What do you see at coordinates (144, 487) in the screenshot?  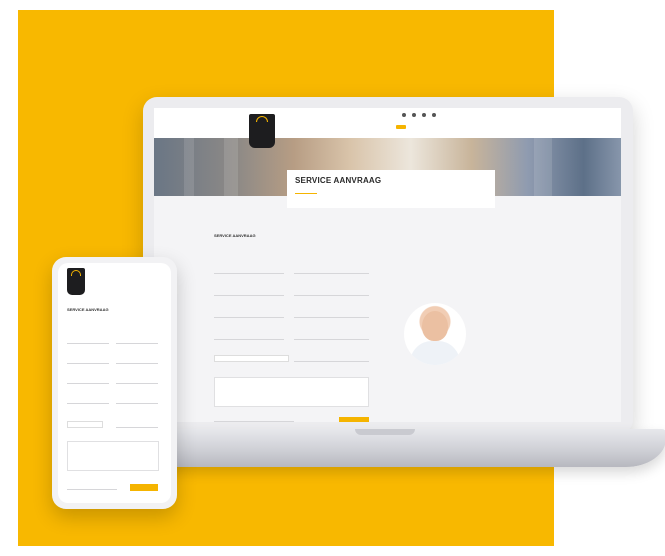 I see `phone-submit-button` at bounding box center [144, 487].